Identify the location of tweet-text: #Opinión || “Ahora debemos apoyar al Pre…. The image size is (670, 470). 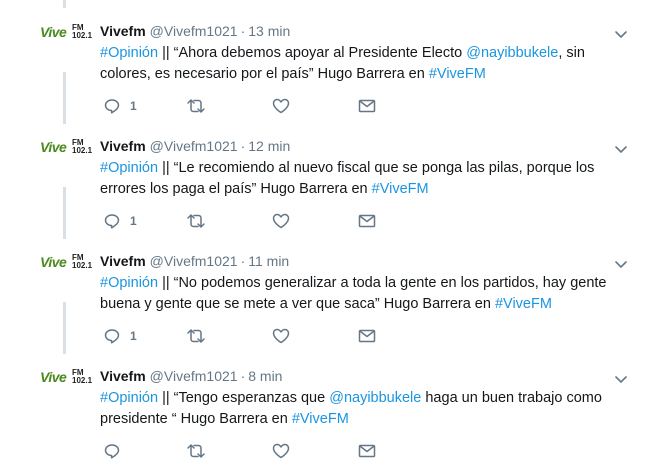
(360, 64).